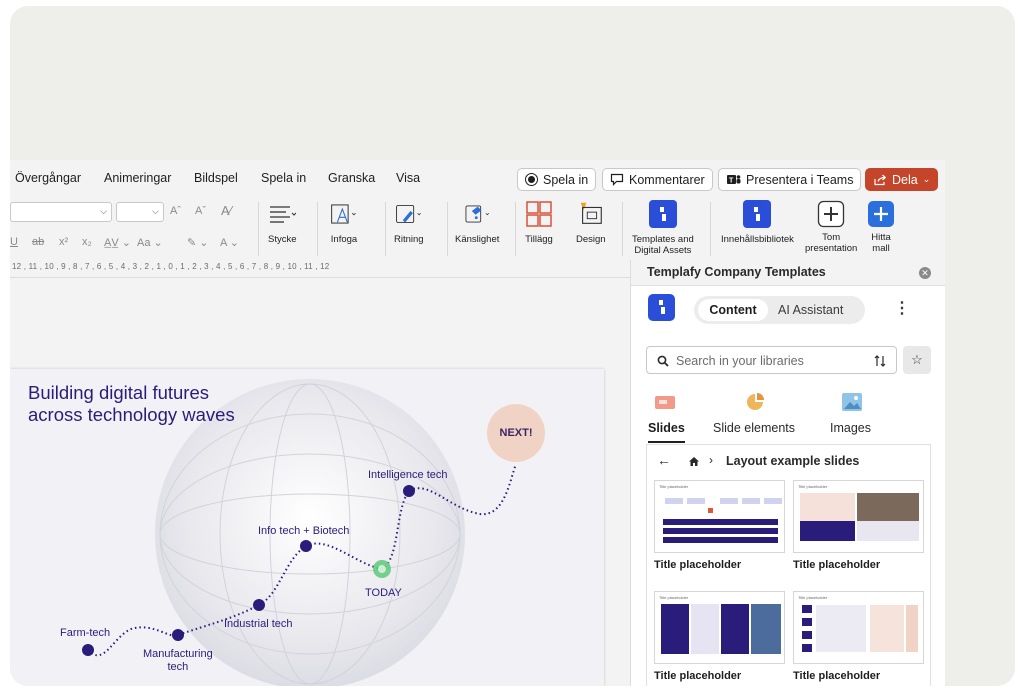  I want to click on addins-button: Tillägg, so click(539, 222).